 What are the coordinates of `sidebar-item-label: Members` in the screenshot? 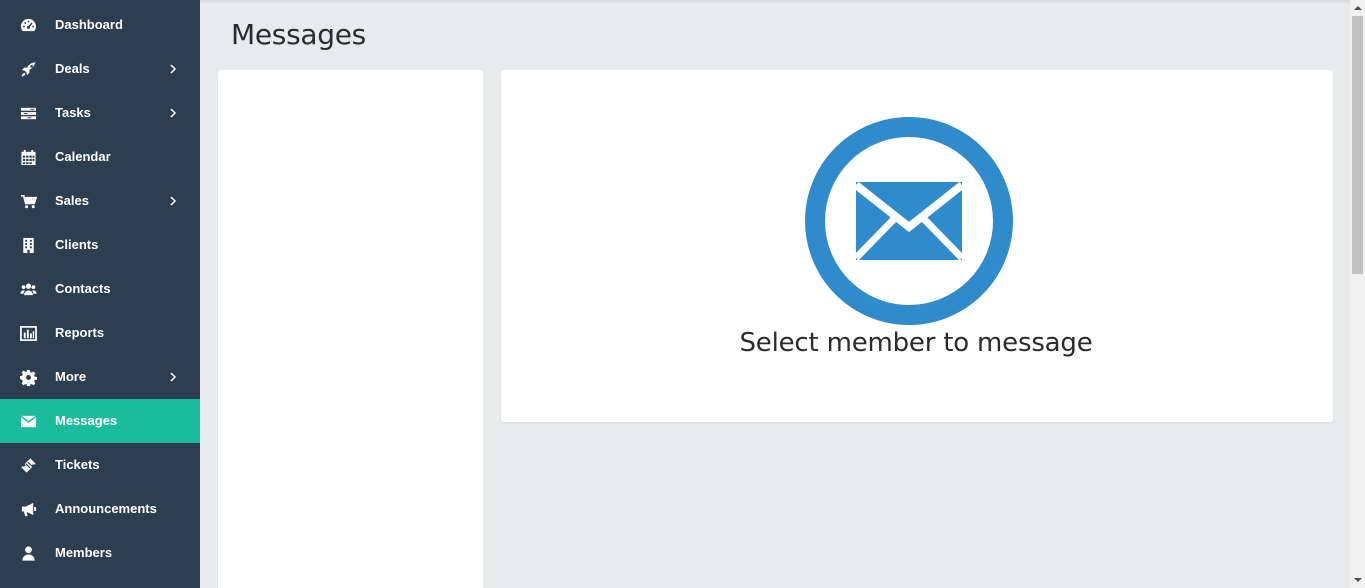 It's located at (84, 552).